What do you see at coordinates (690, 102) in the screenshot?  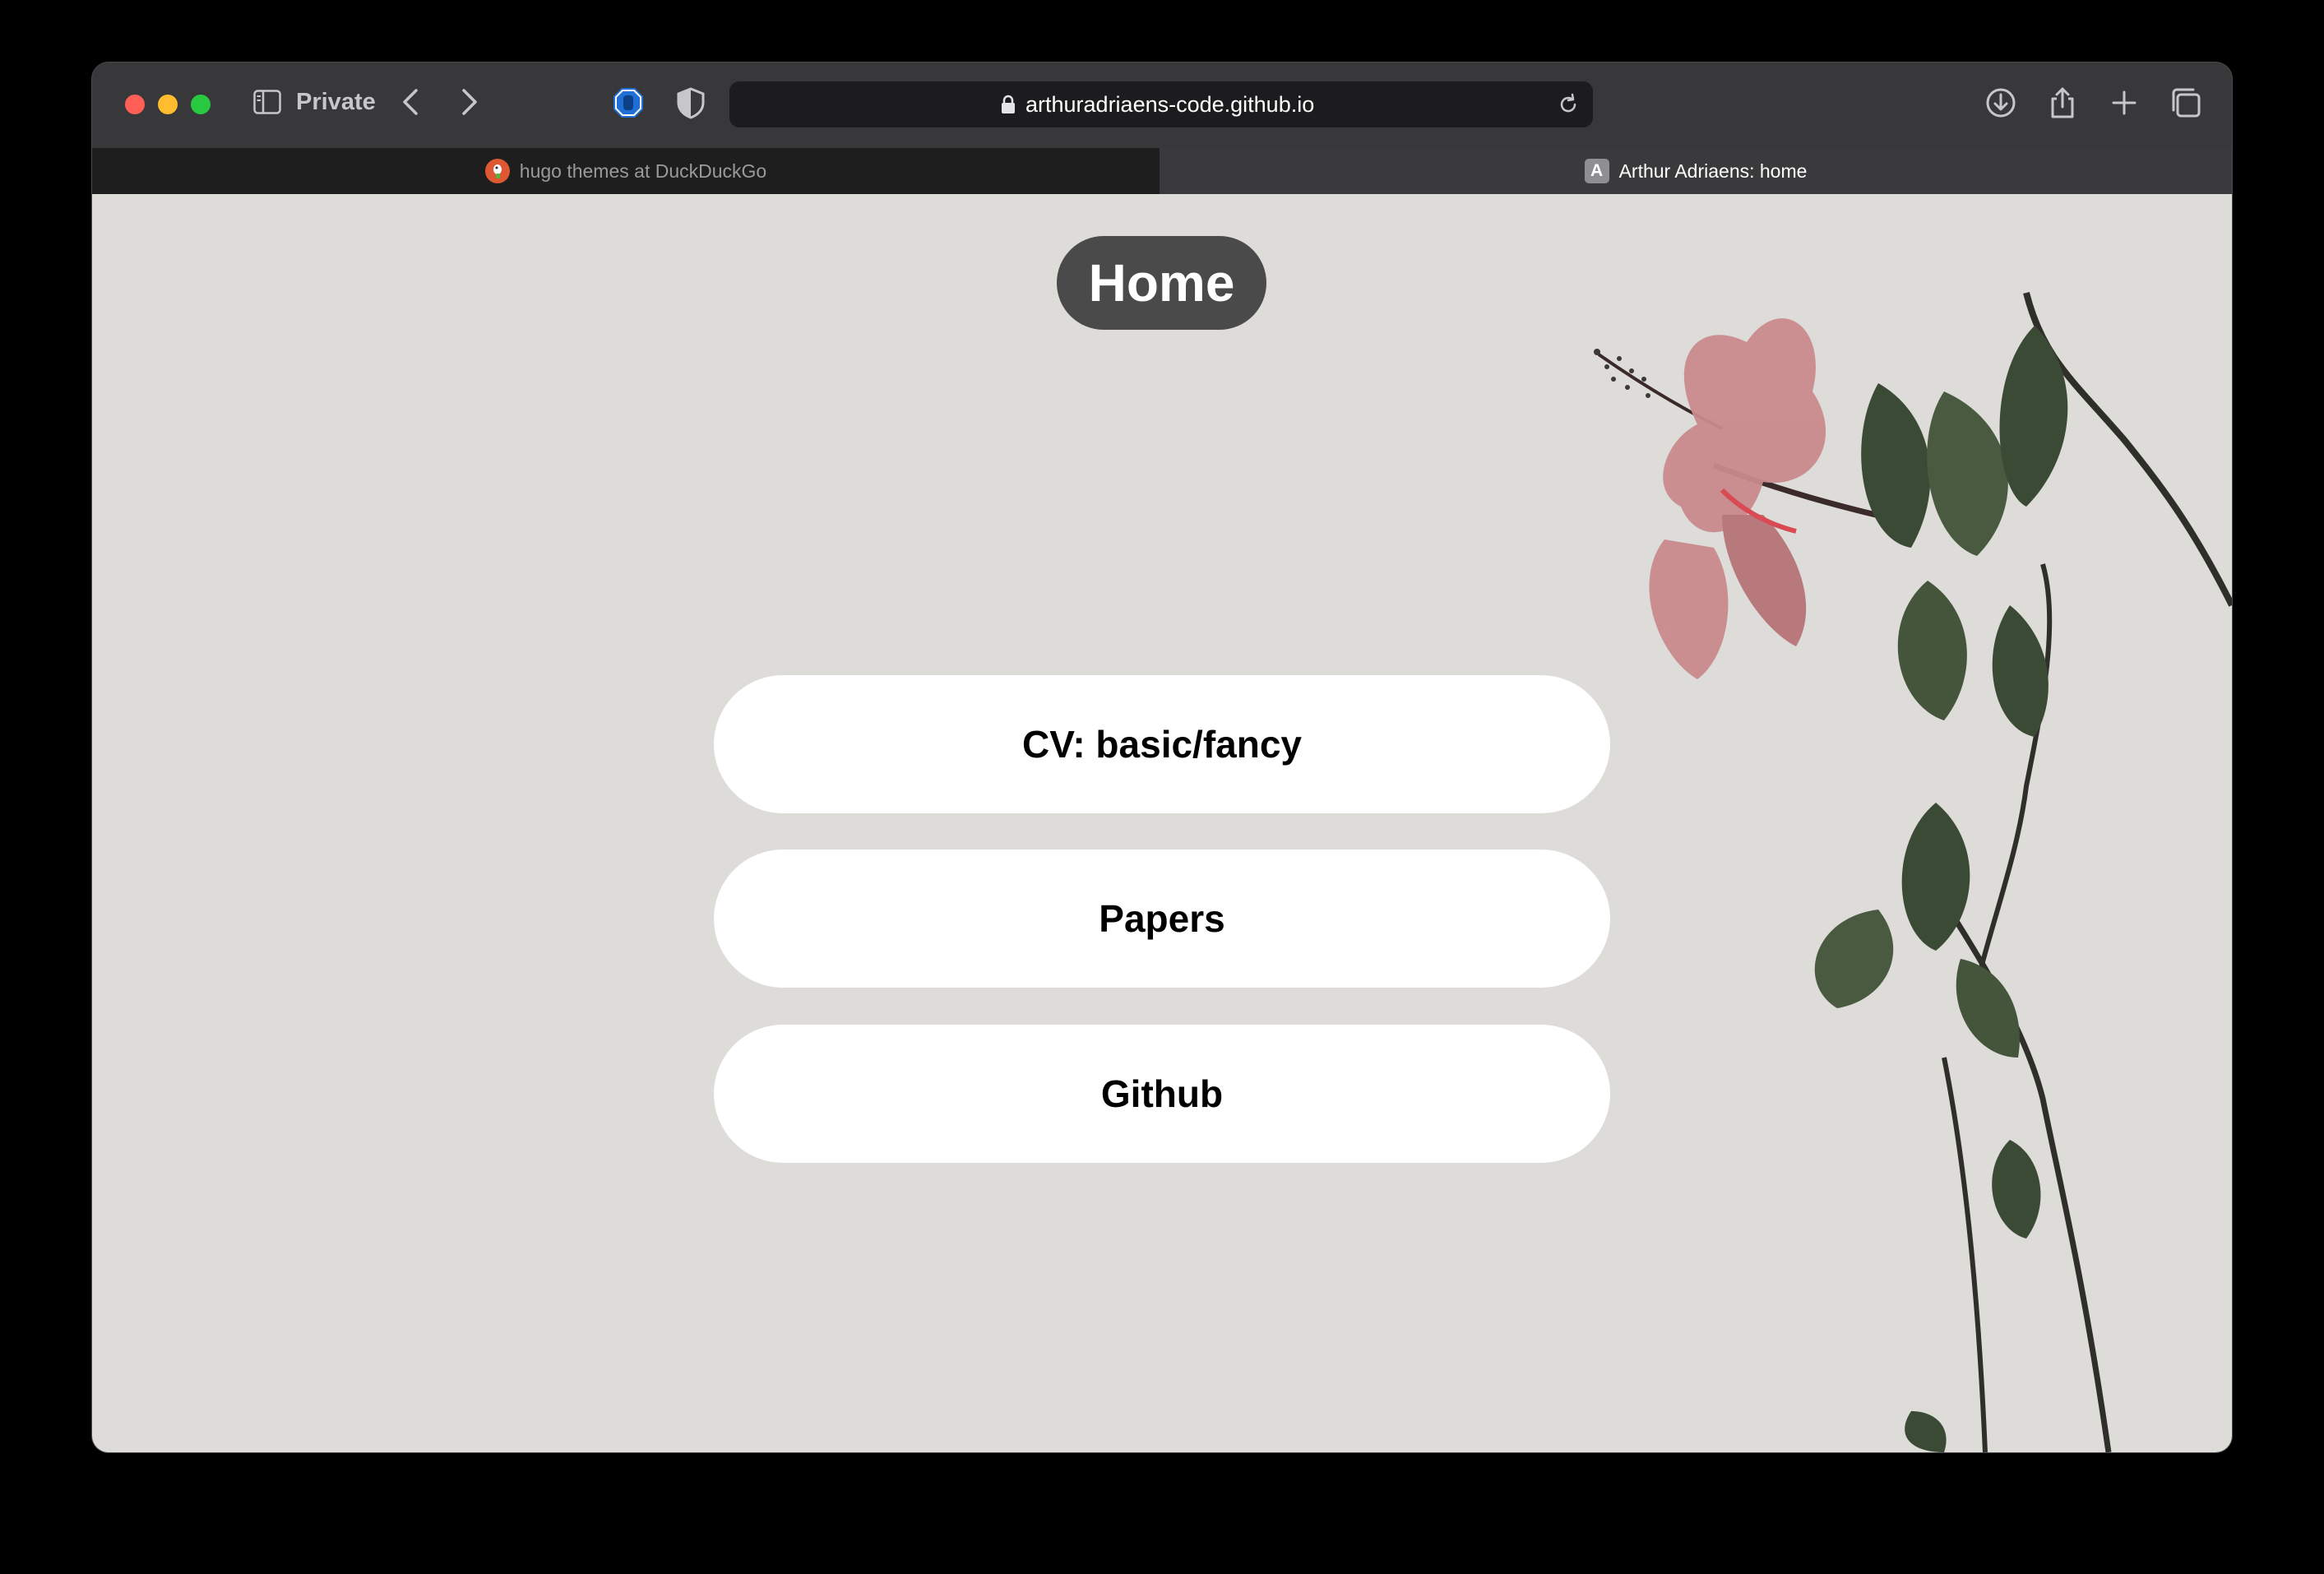 I see `shield-icon` at bounding box center [690, 102].